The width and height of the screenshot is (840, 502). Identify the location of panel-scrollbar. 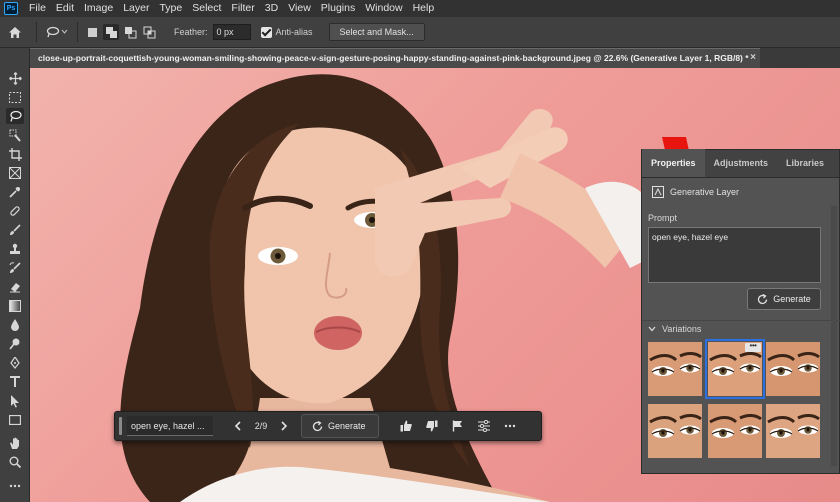
(834, 336).